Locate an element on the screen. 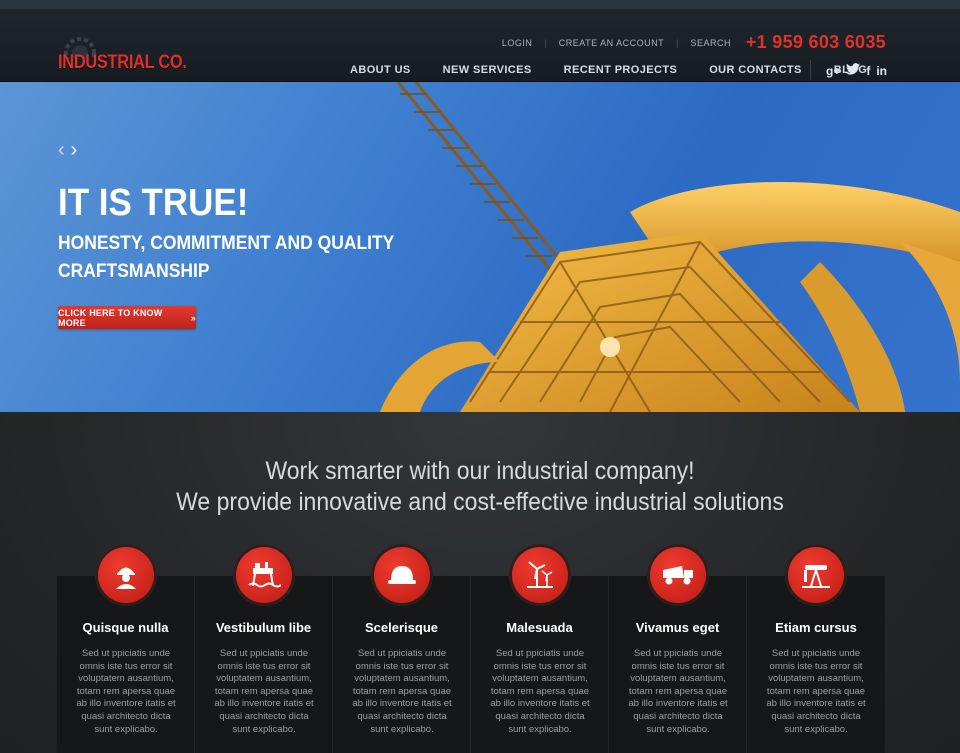 The image size is (960, 753). logo: INDUSTRIAL CO. is located at coordinates (122, 63).